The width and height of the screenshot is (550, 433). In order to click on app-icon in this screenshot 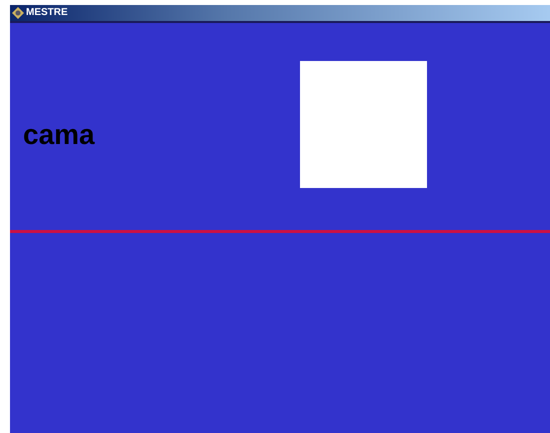, I will do `click(18, 13)`.